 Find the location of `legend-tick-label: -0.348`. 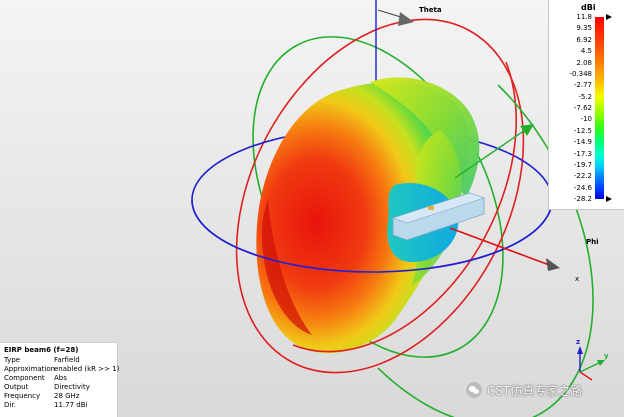

legend-tick-label: -0.348 is located at coordinates (580, 73).